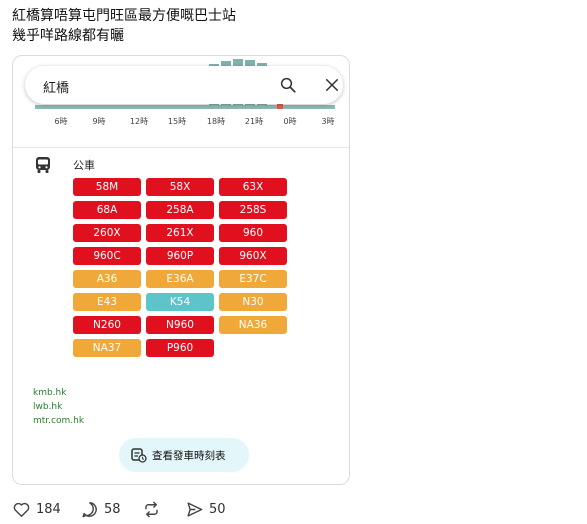 Image resolution: width=587 pixels, height=524 pixels. Describe the element at coordinates (43, 165) in the screenshot. I see `bus-icon` at that location.